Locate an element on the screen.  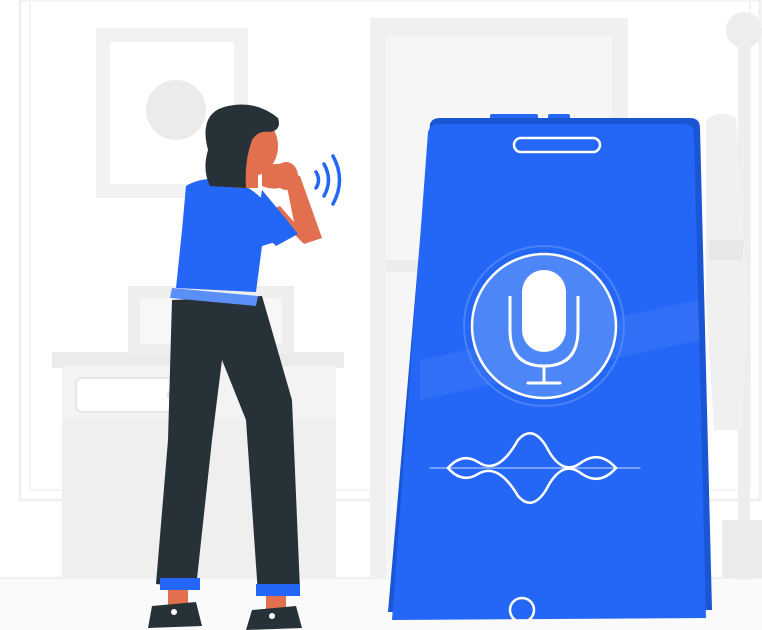
left-cuff is located at coordinates (180, 584).